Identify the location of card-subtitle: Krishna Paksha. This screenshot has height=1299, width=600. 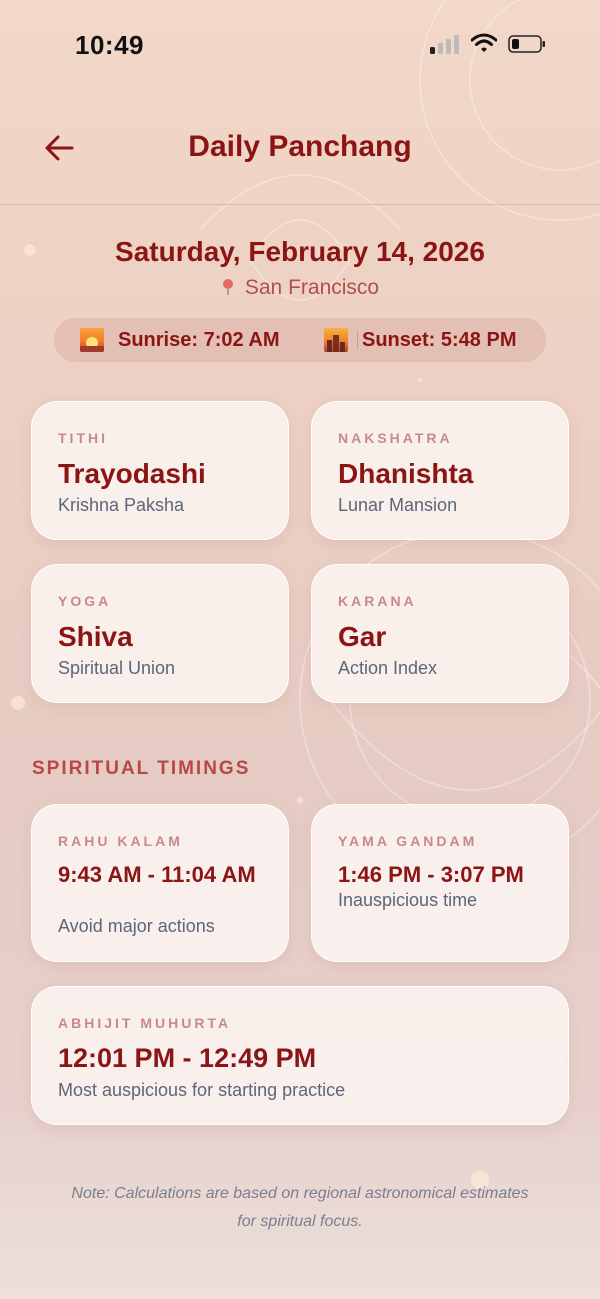
(121, 505).